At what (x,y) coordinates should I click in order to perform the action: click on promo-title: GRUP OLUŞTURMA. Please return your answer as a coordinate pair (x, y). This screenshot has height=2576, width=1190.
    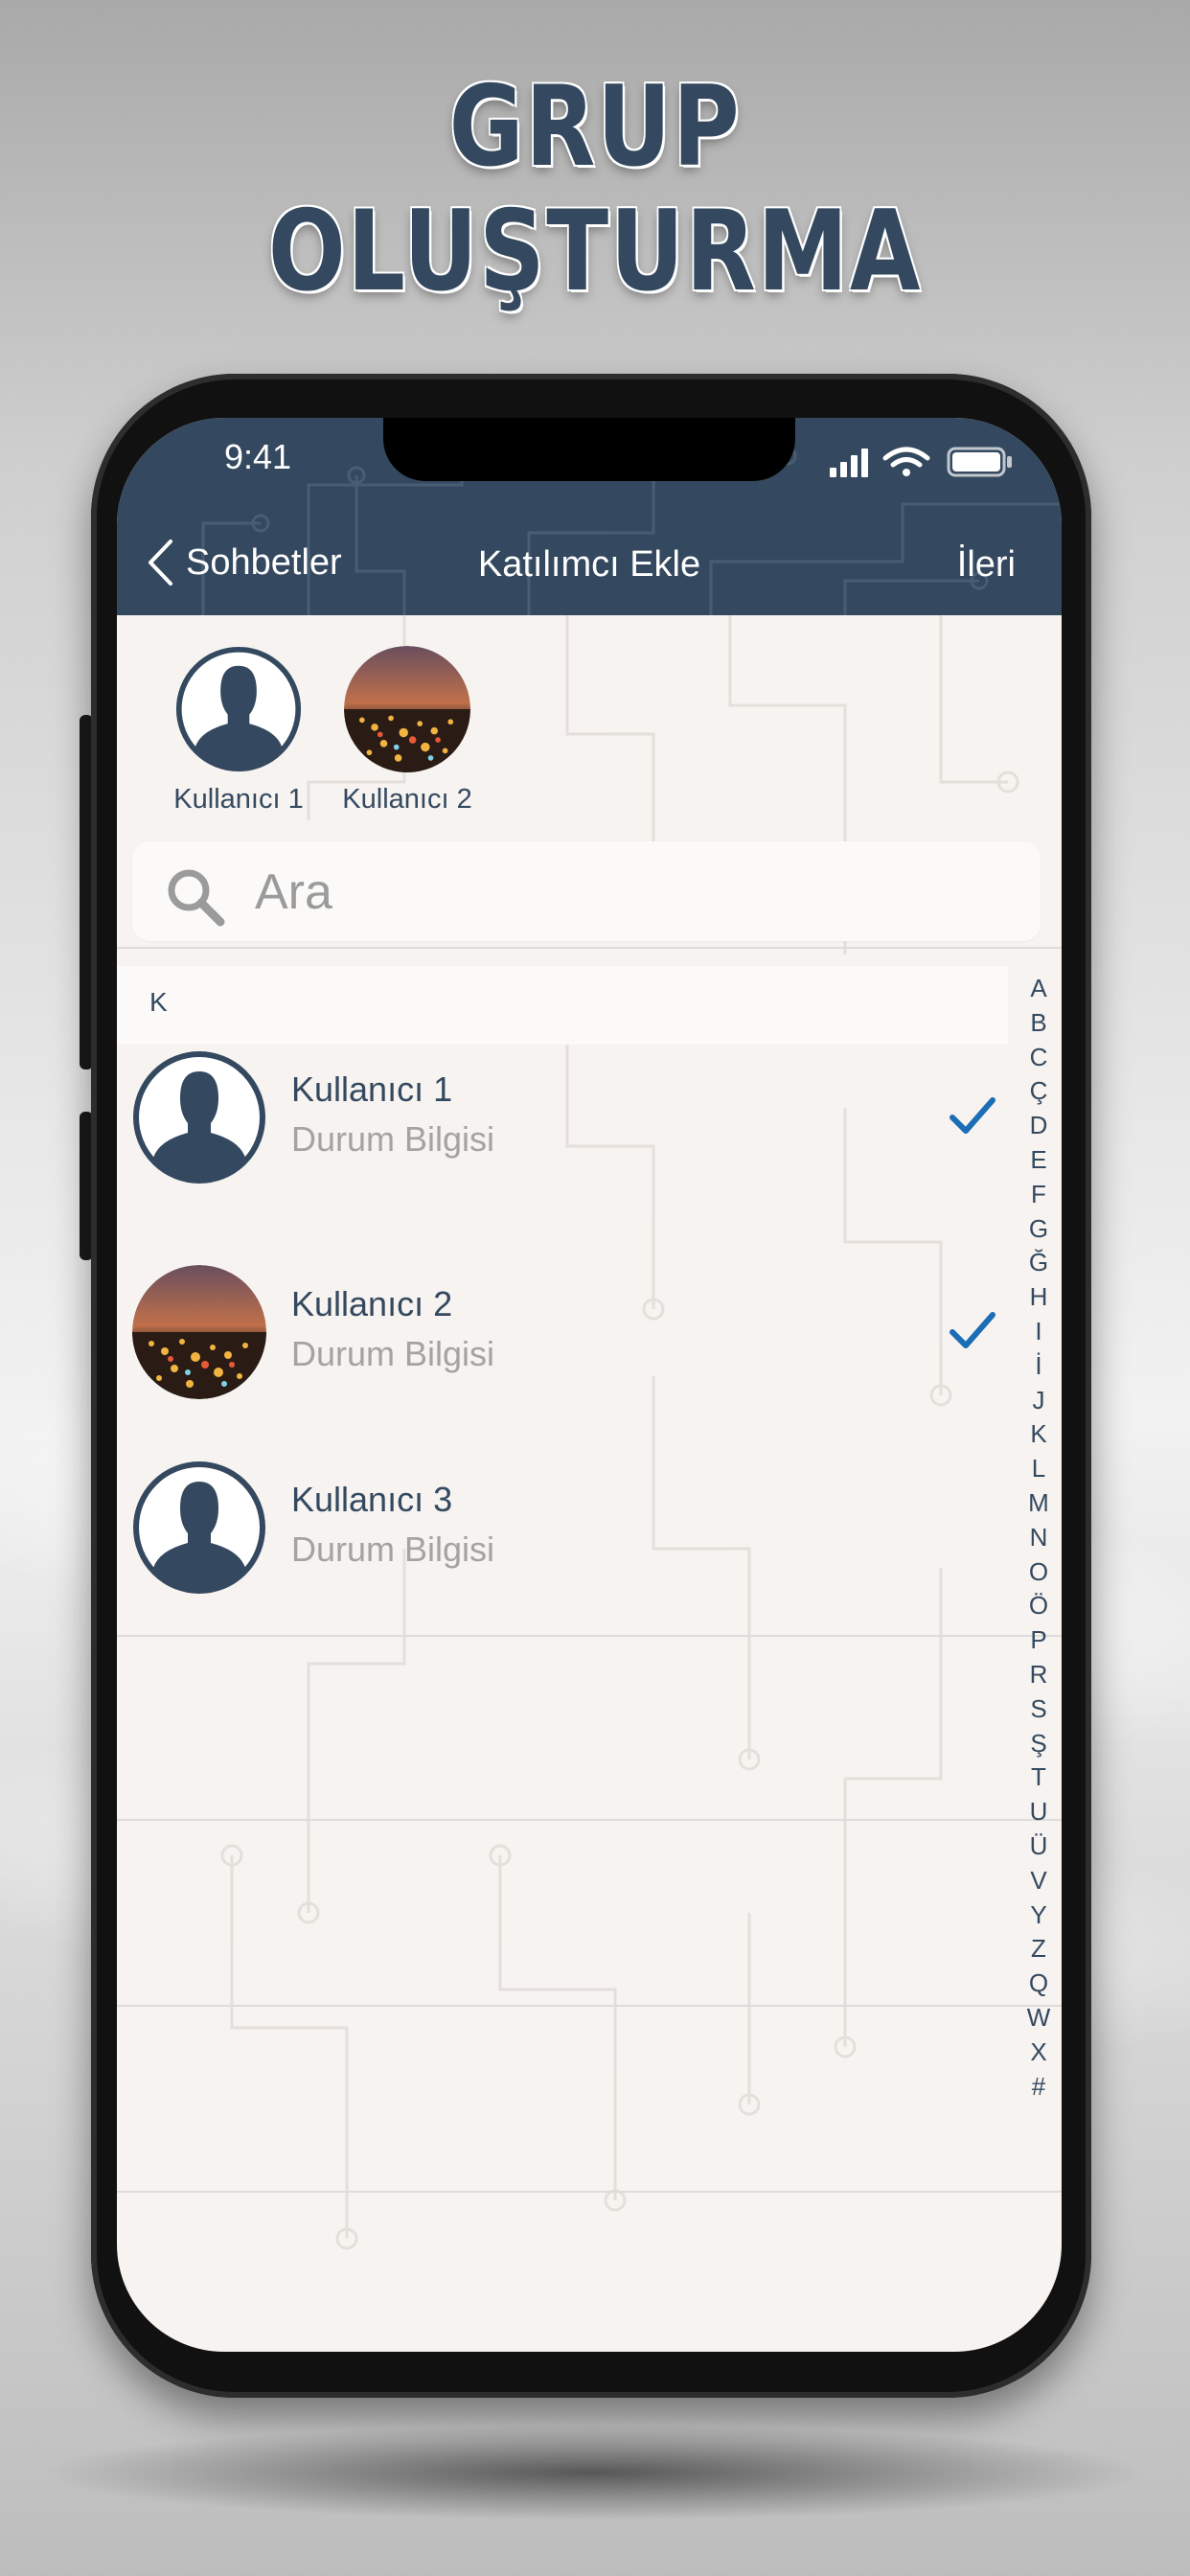
    Looking at the image, I should click on (595, 189).